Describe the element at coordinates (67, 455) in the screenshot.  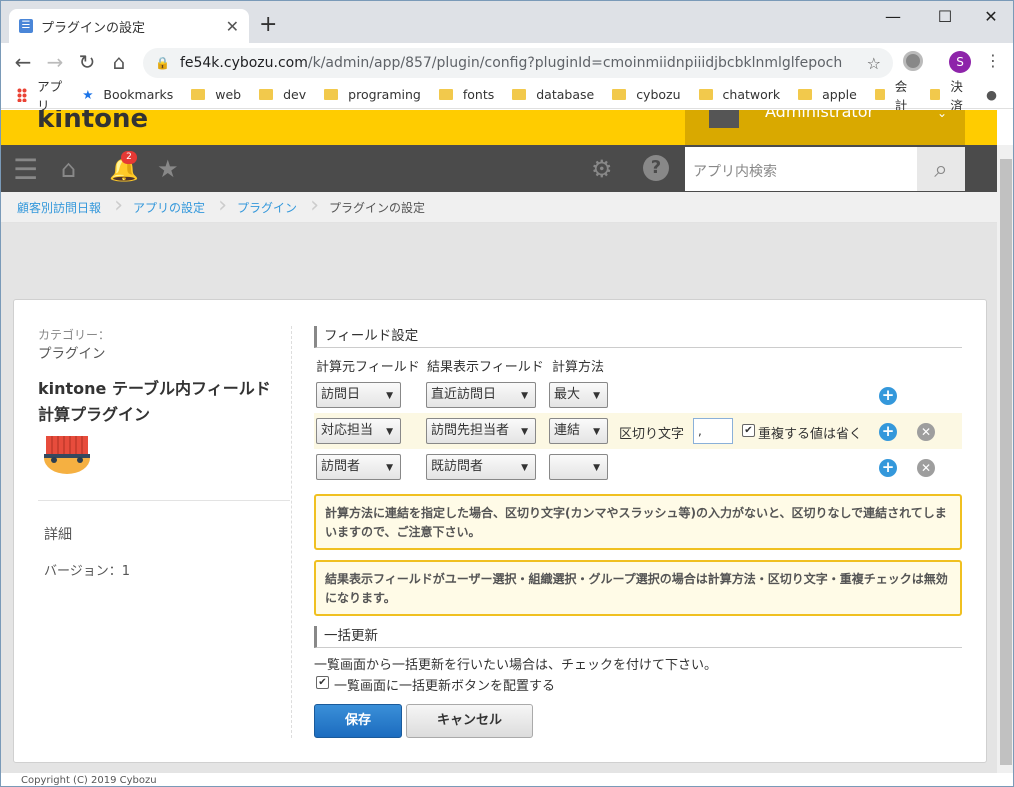
I see `plugin-train-icon` at that location.